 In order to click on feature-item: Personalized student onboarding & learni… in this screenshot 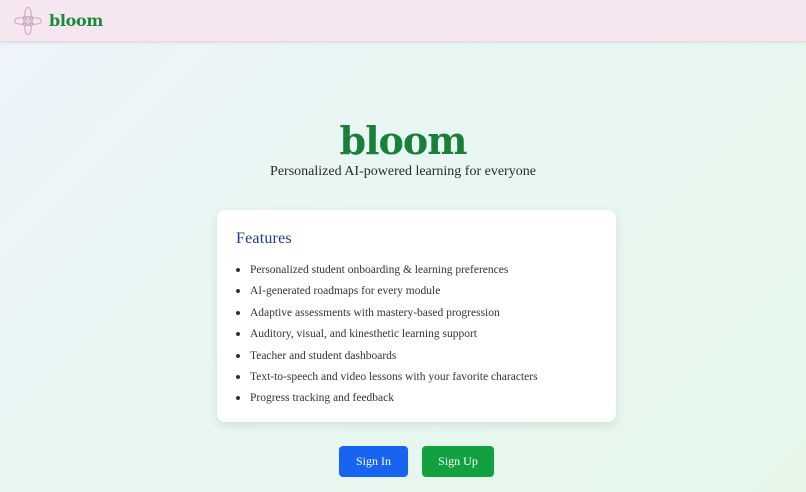, I will do `click(416, 272)`.